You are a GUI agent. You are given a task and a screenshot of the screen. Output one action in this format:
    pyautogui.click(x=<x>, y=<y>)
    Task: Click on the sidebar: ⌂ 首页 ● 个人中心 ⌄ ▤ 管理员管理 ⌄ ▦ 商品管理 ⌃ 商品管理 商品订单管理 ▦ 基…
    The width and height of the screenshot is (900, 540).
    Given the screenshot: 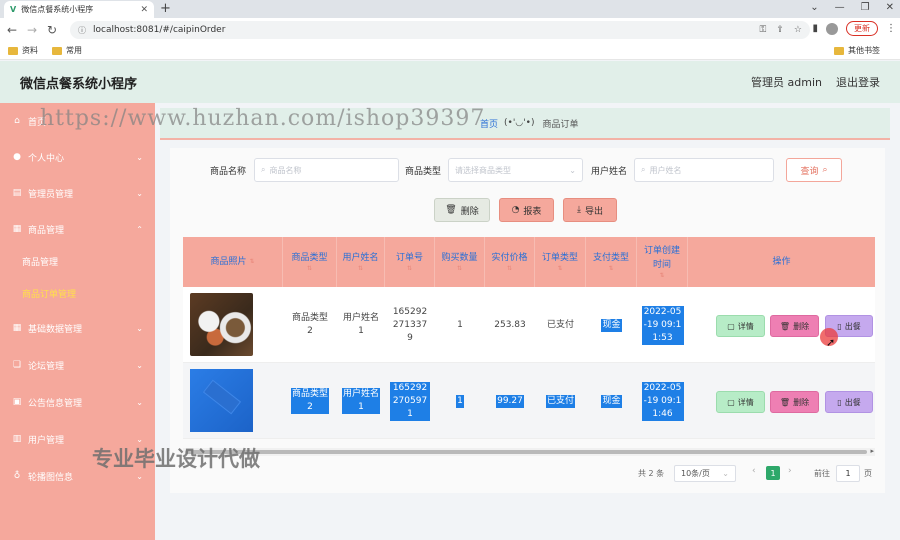 What is the action you would take?
    pyautogui.click(x=77, y=321)
    